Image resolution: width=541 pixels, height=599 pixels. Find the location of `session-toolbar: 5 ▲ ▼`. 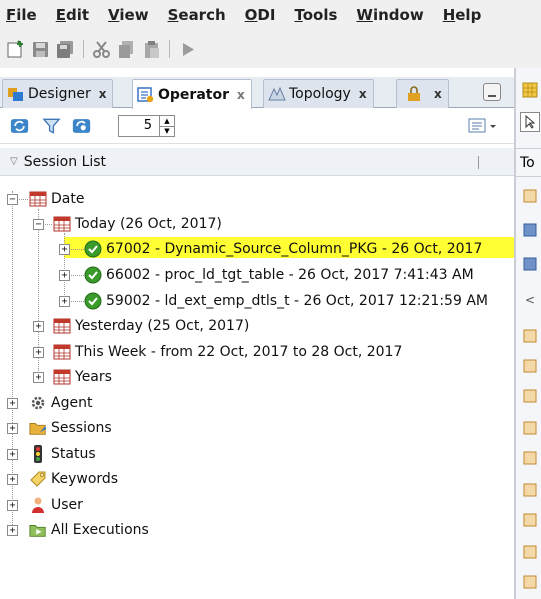

session-toolbar: 5 ▲ ▼ is located at coordinates (257, 126).